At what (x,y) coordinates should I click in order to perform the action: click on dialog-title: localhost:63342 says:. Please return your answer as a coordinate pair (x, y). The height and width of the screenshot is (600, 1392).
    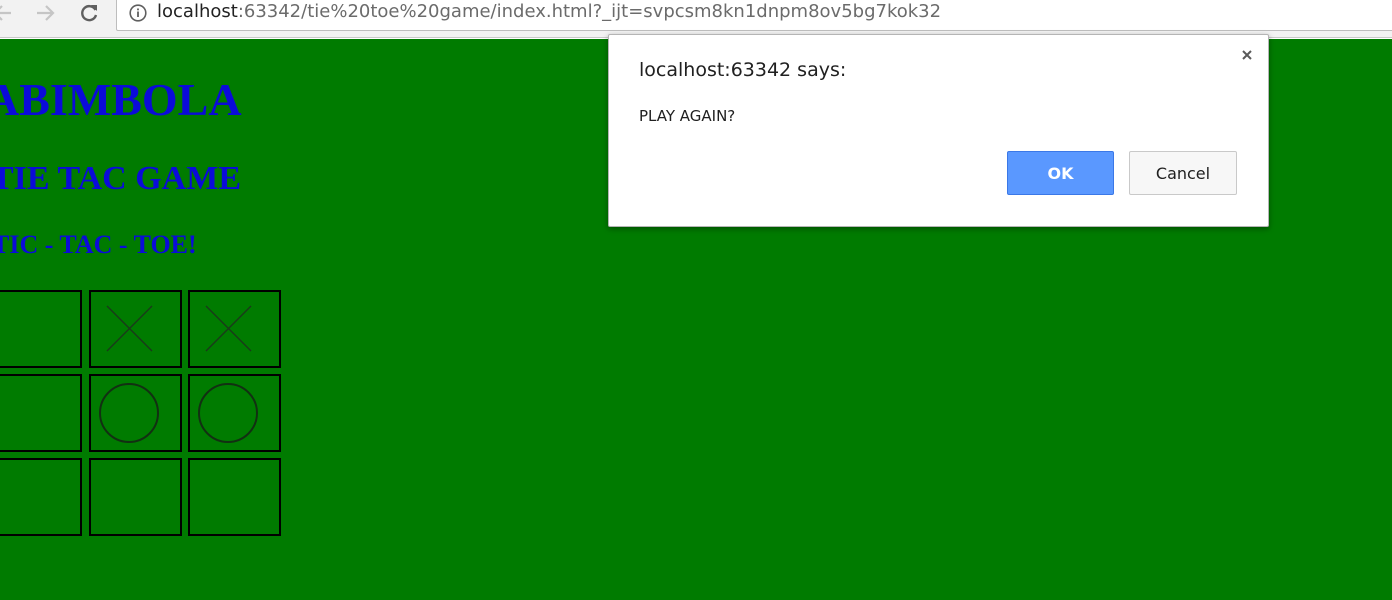
    Looking at the image, I should click on (743, 70).